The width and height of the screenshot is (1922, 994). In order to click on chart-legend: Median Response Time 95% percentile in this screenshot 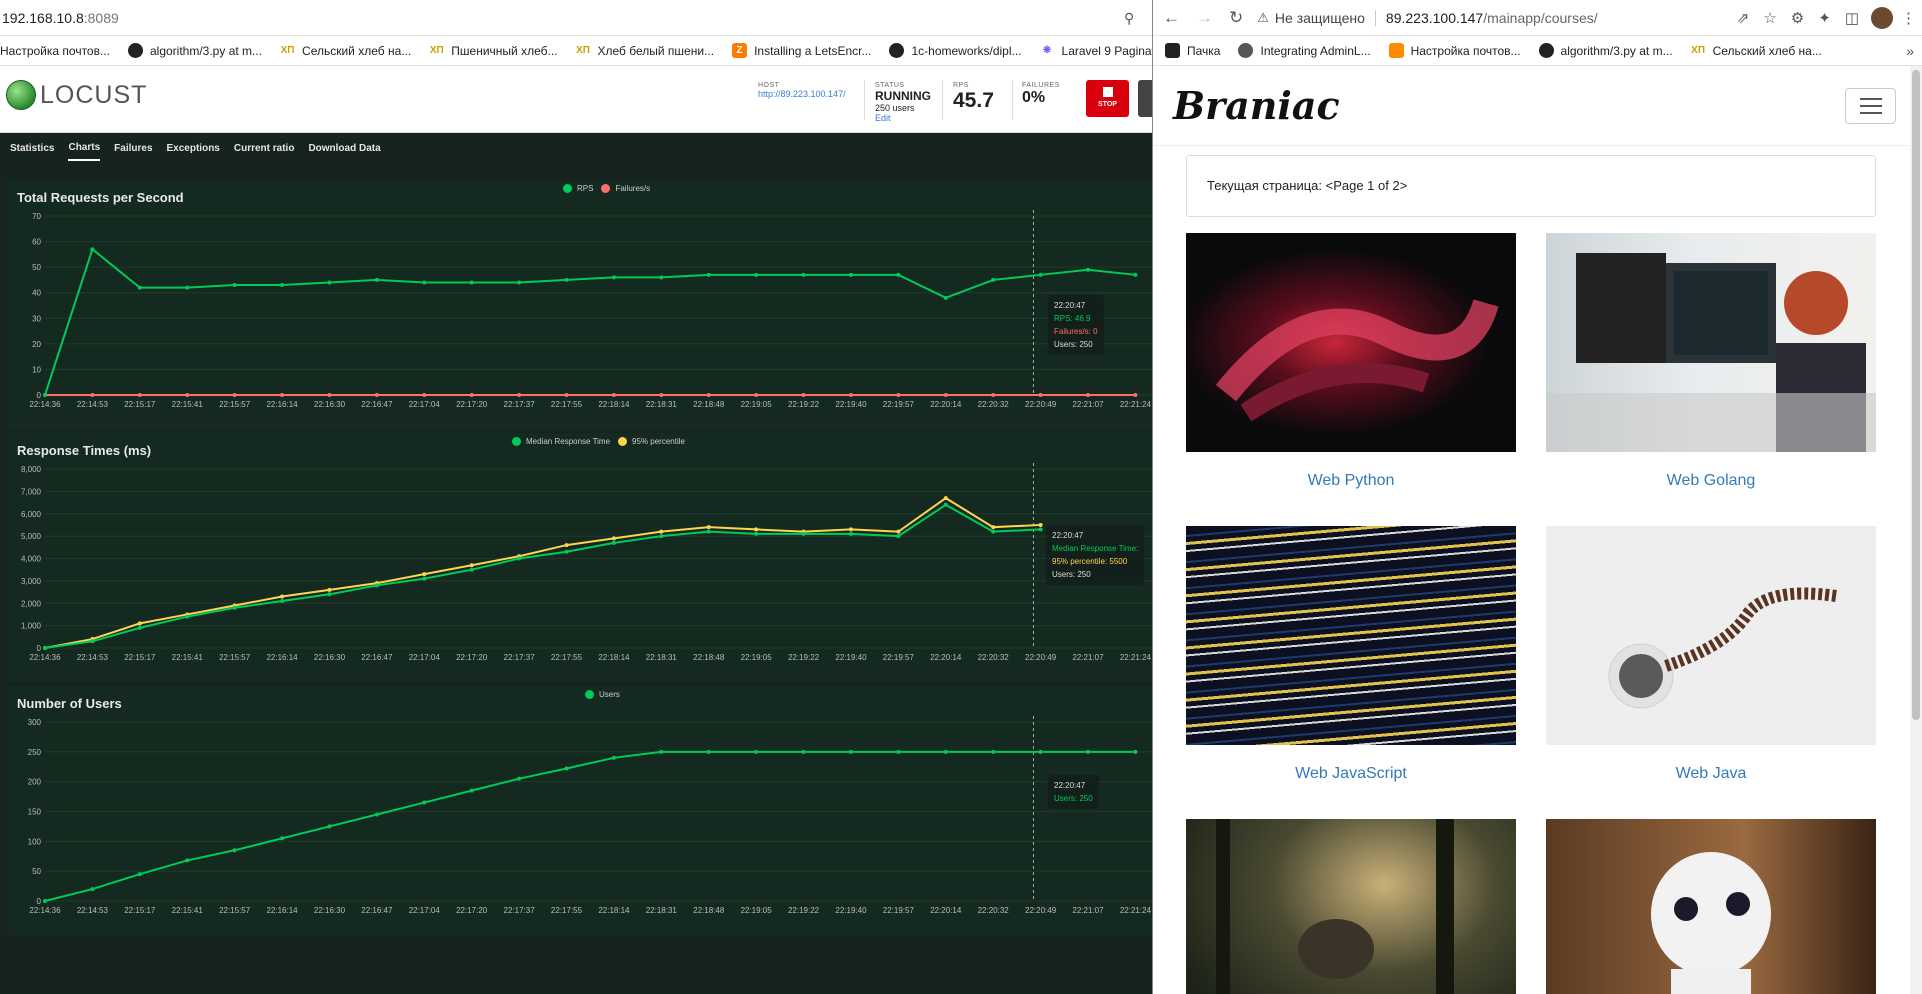, I will do `click(594, 441)`.